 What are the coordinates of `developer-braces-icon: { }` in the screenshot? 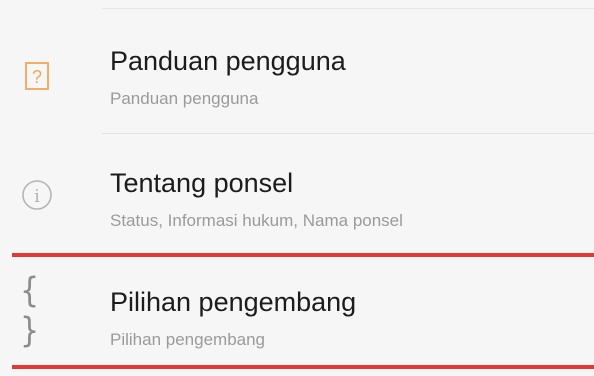 It's located at (37, 311).